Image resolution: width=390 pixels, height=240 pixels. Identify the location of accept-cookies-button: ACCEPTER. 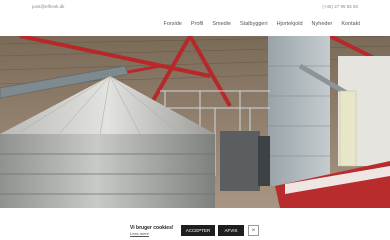
(198, 230).